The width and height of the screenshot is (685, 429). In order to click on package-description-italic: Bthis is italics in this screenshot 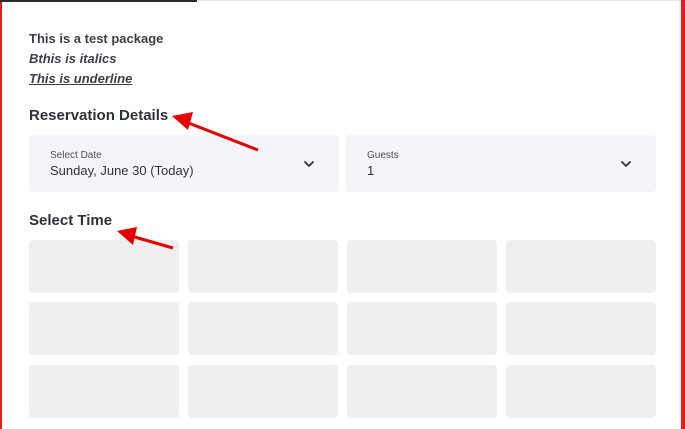, I will do `click(73, 58)`.